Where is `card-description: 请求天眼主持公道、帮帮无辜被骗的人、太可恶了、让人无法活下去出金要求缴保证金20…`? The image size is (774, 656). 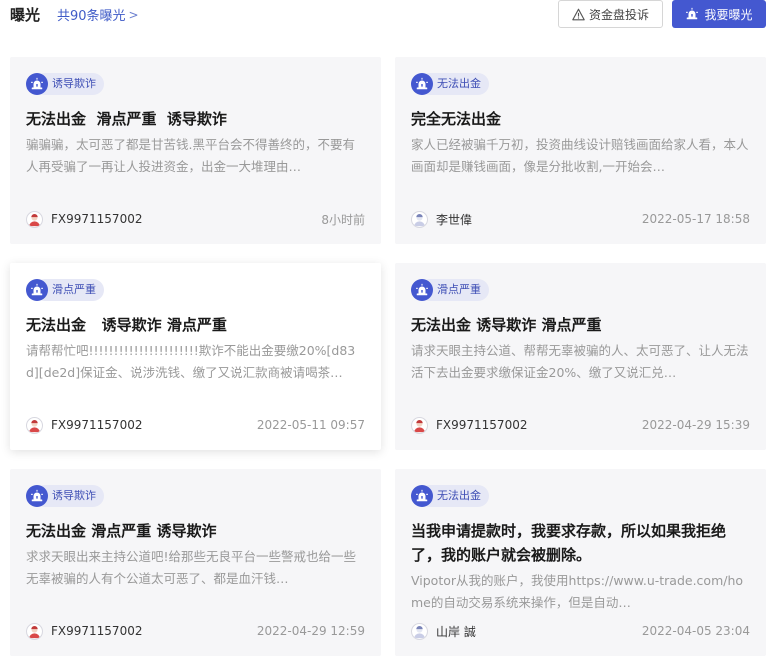 card-description: 请求天眼主持公道、帮帮无辜被骗的人、太可恶了、让人无法活下去出金要求缴保证金20… is located at coordinates (580, 361).